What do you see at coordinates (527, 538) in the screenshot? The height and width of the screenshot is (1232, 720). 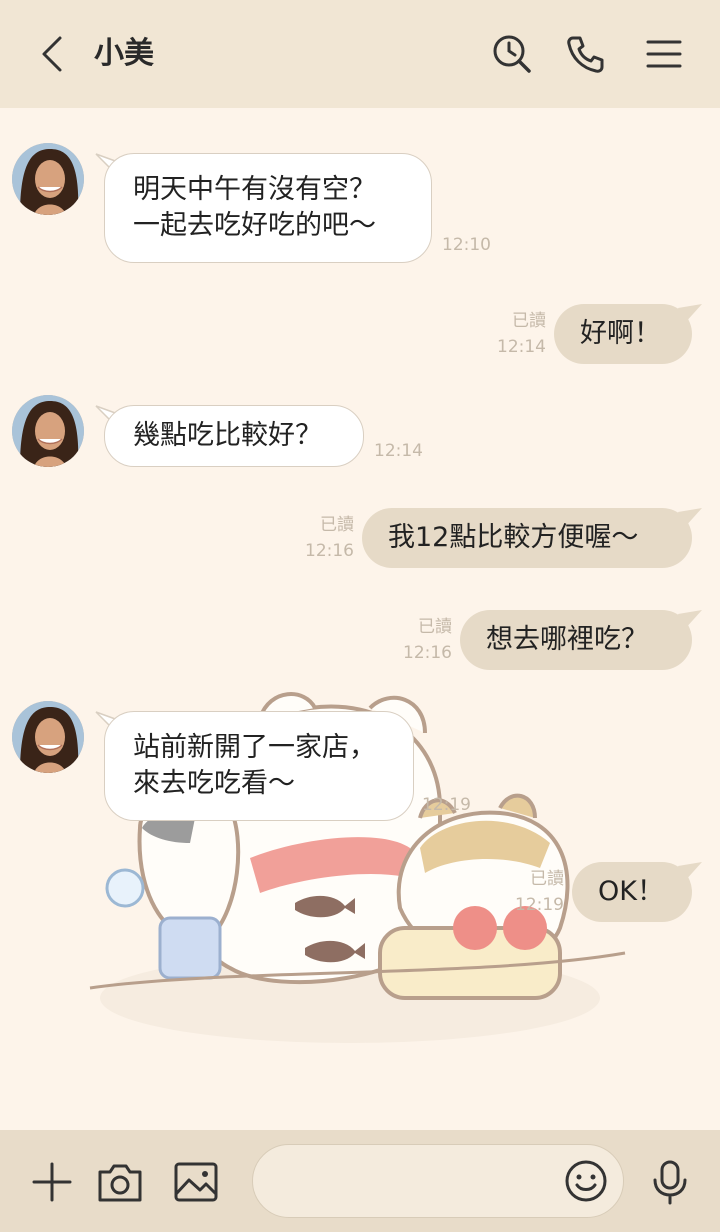 I see `outgoing-message-bubble: 我12點比較方便喔～` at bounding box center [527, 538].